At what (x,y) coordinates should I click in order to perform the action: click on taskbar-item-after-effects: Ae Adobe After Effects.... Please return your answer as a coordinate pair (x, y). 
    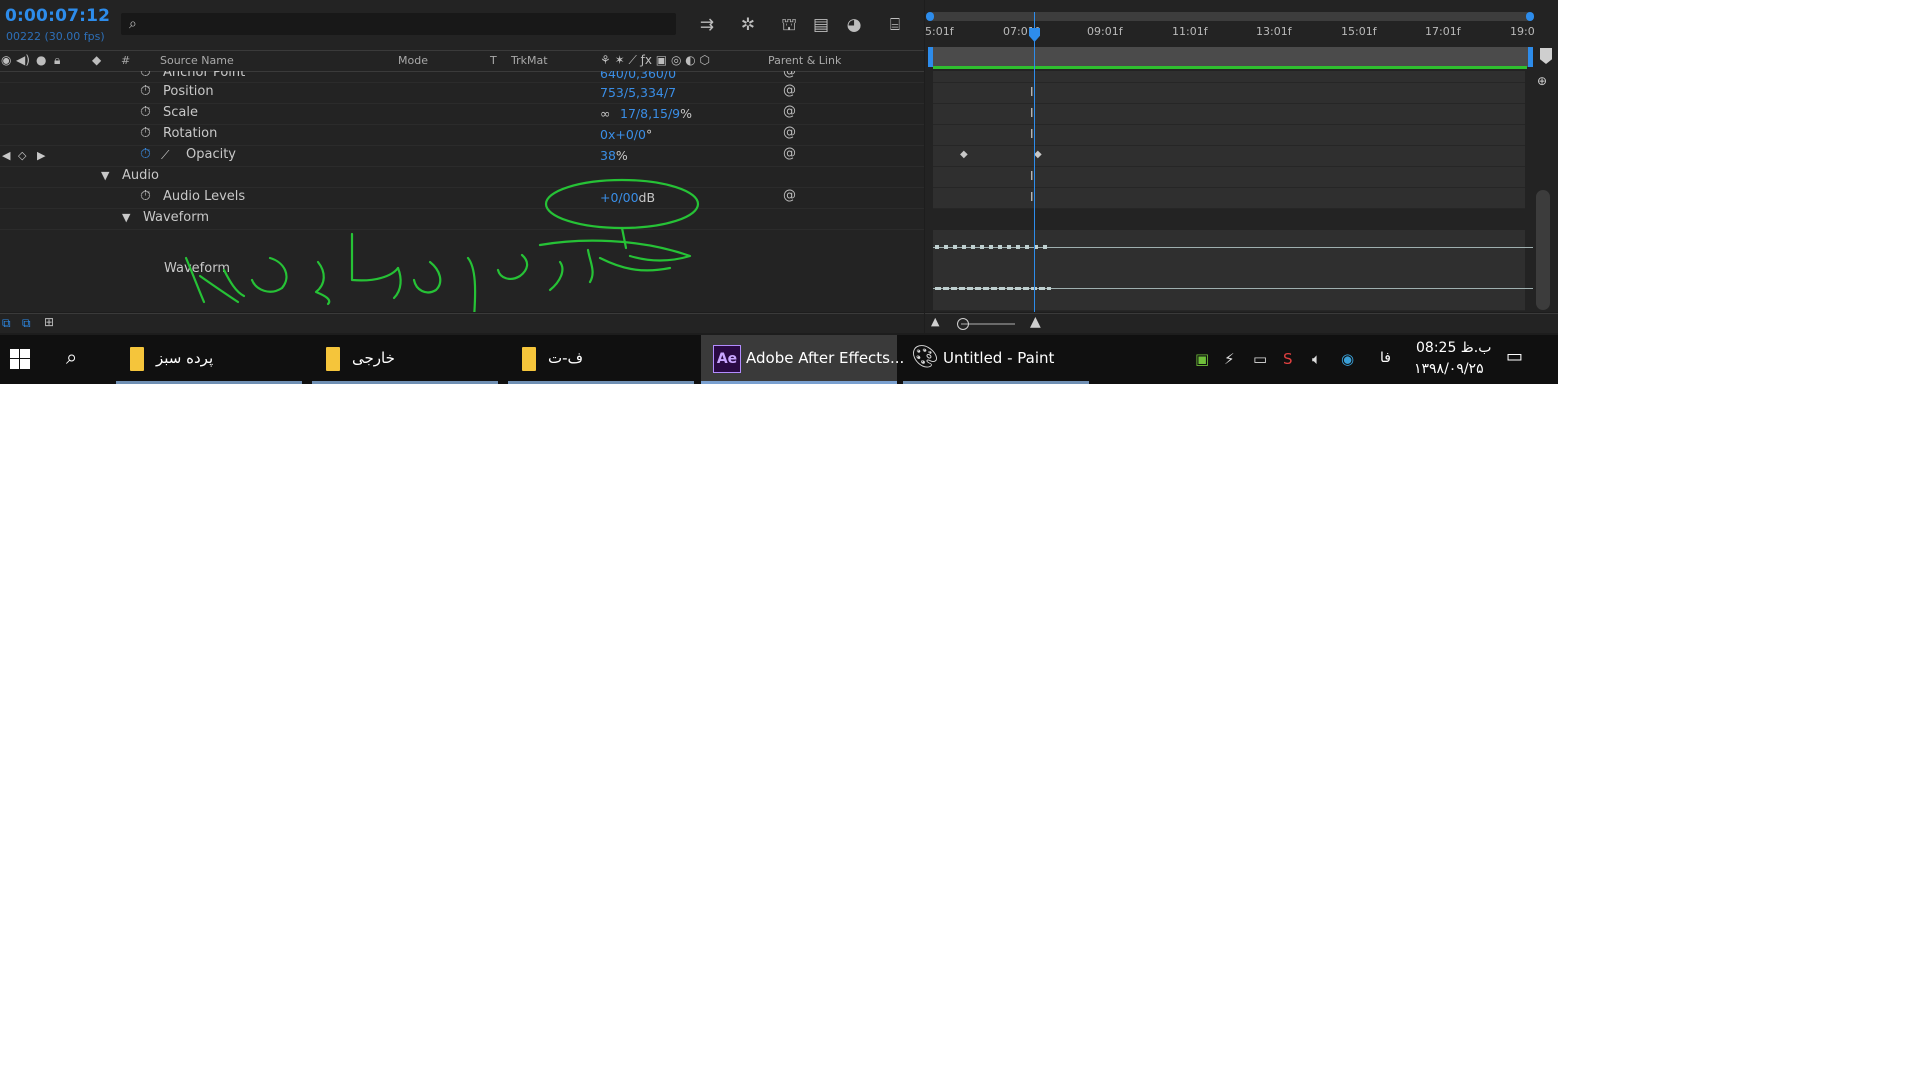
    Looking at the image, I should click on (802, 359).